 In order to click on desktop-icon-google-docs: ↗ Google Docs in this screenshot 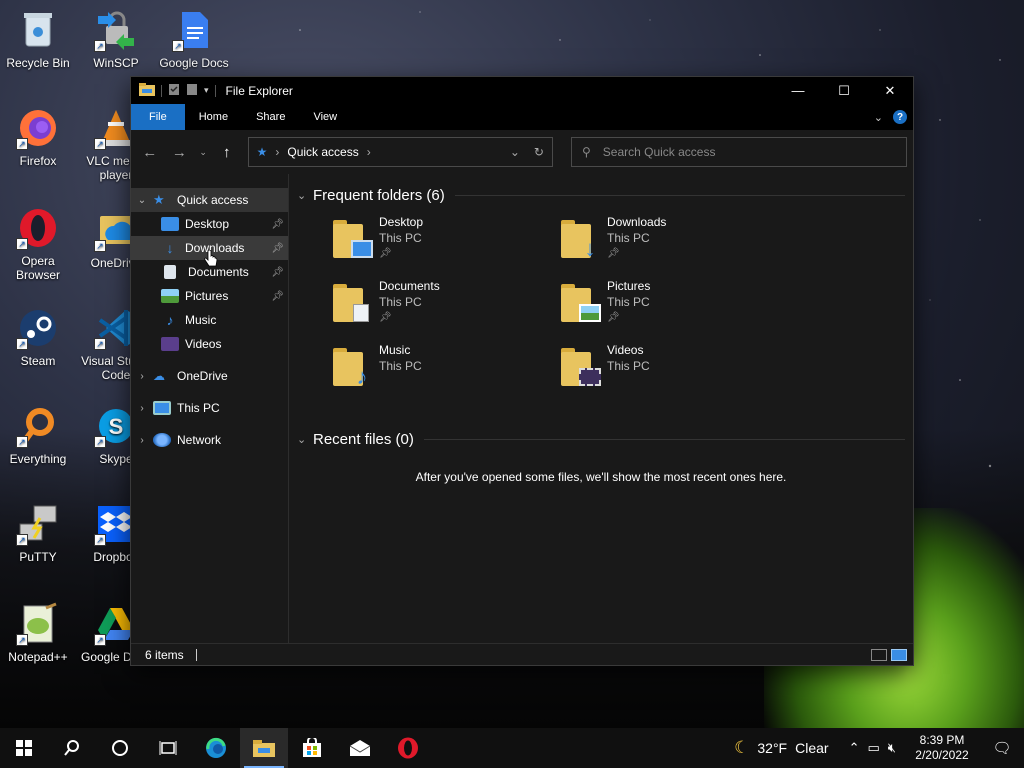, I will do `click(194, 39)`.